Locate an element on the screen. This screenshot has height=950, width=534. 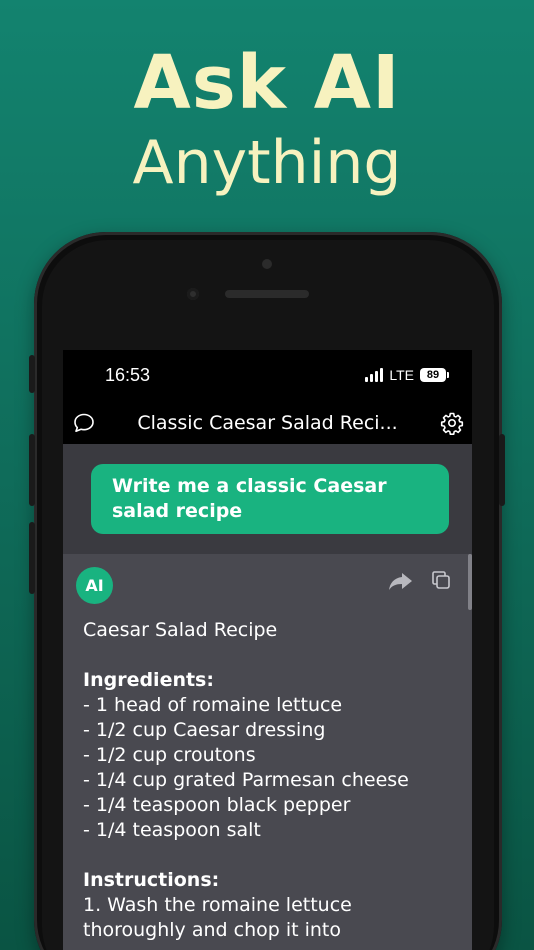
promo-line-1: Ask AI is located at coordinates (267, 83).